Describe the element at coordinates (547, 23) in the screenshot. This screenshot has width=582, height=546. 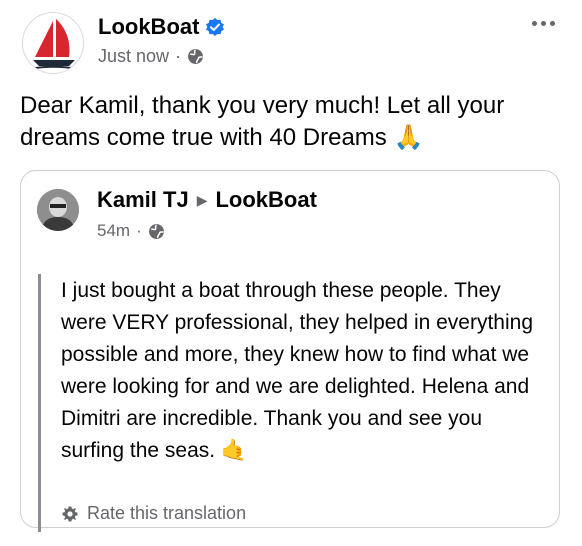
I see `more-options-icon` at that location.